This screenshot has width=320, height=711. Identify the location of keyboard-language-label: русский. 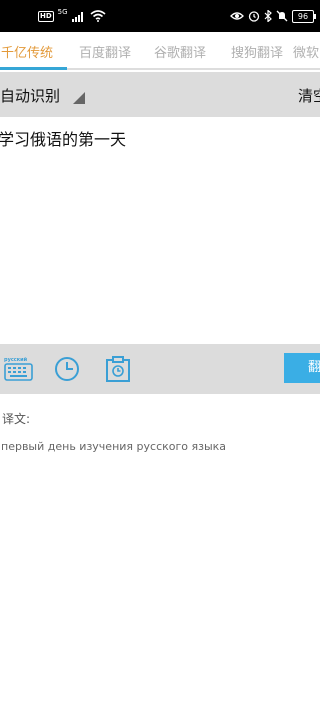
(16, 359).